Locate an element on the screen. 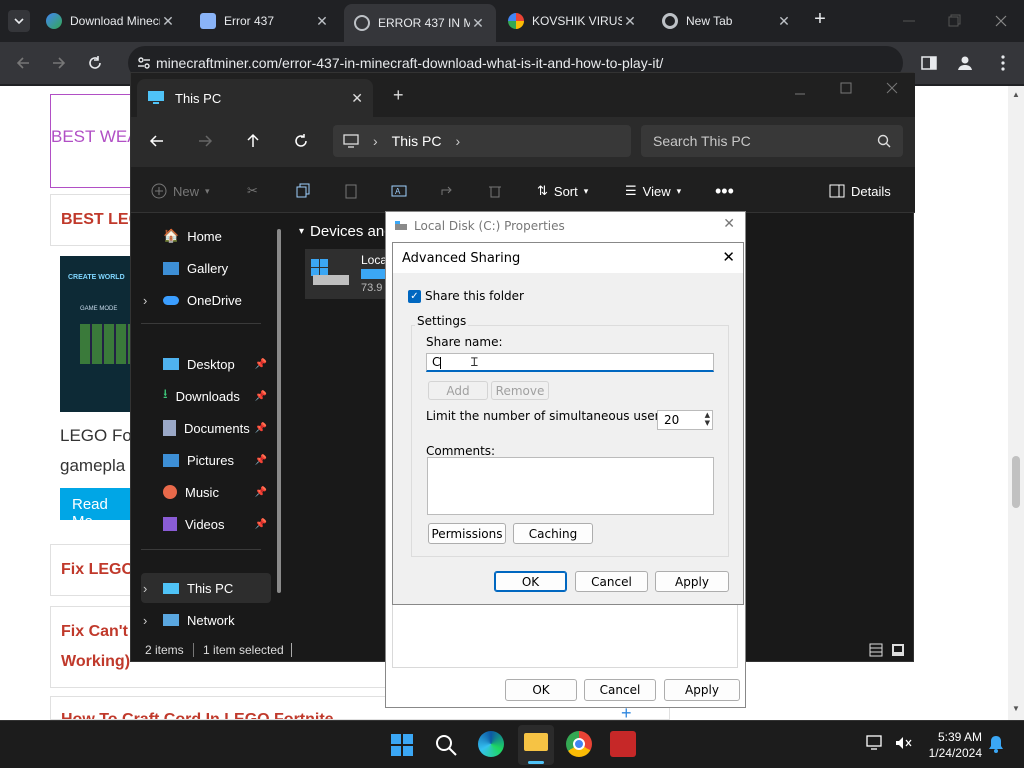 This screenshot has height=768, width=1024. add-button: Add is located at coordinates (458, 390).